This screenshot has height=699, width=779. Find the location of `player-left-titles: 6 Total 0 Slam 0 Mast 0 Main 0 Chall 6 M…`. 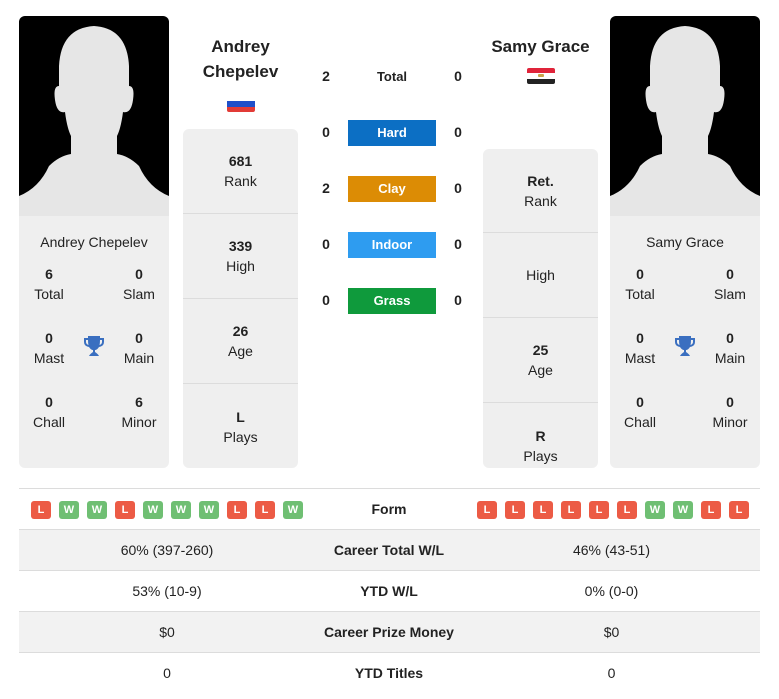

player-left-titles: 6 Total 0 Slam 0 Mast 0 Main 0 Chall 6 M… is located at coordinates (94, 364).